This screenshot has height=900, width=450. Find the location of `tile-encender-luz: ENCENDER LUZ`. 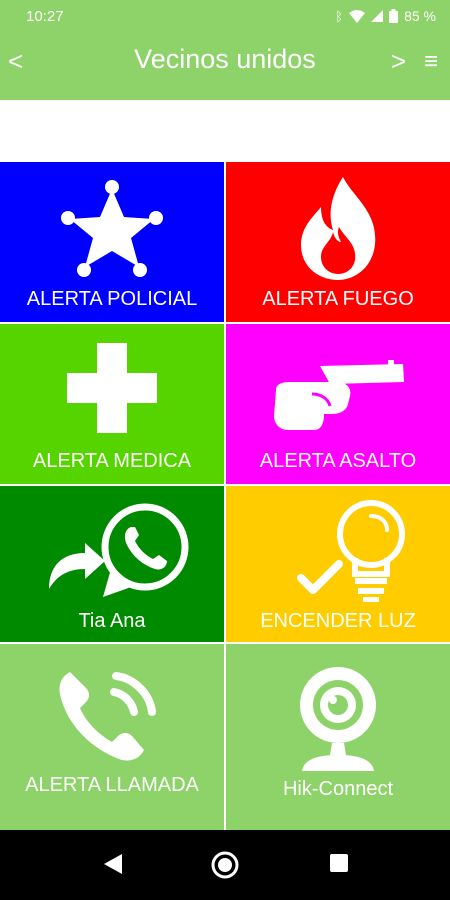

tile-encender-luz: ENCENDER LUZ is located at coordinates (338, 564).